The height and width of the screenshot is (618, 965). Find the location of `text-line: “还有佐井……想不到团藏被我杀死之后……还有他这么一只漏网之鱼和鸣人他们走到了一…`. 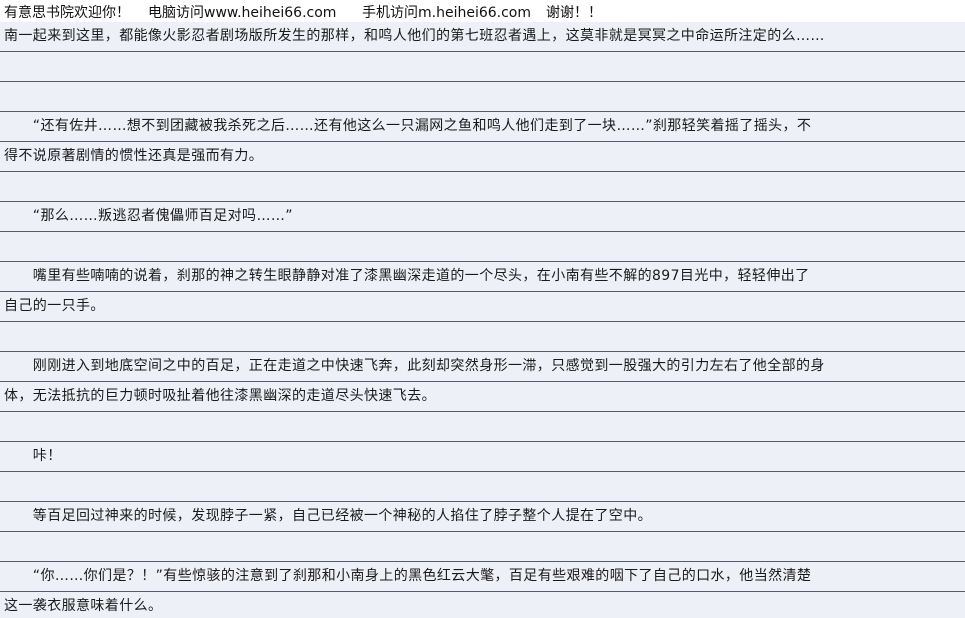

text-line: “还有佐井……想不到团藏被我杀死之后……还有他这么一只漏网之鱼和鸣人他们走到了一… is located at coordinates (408, 126).